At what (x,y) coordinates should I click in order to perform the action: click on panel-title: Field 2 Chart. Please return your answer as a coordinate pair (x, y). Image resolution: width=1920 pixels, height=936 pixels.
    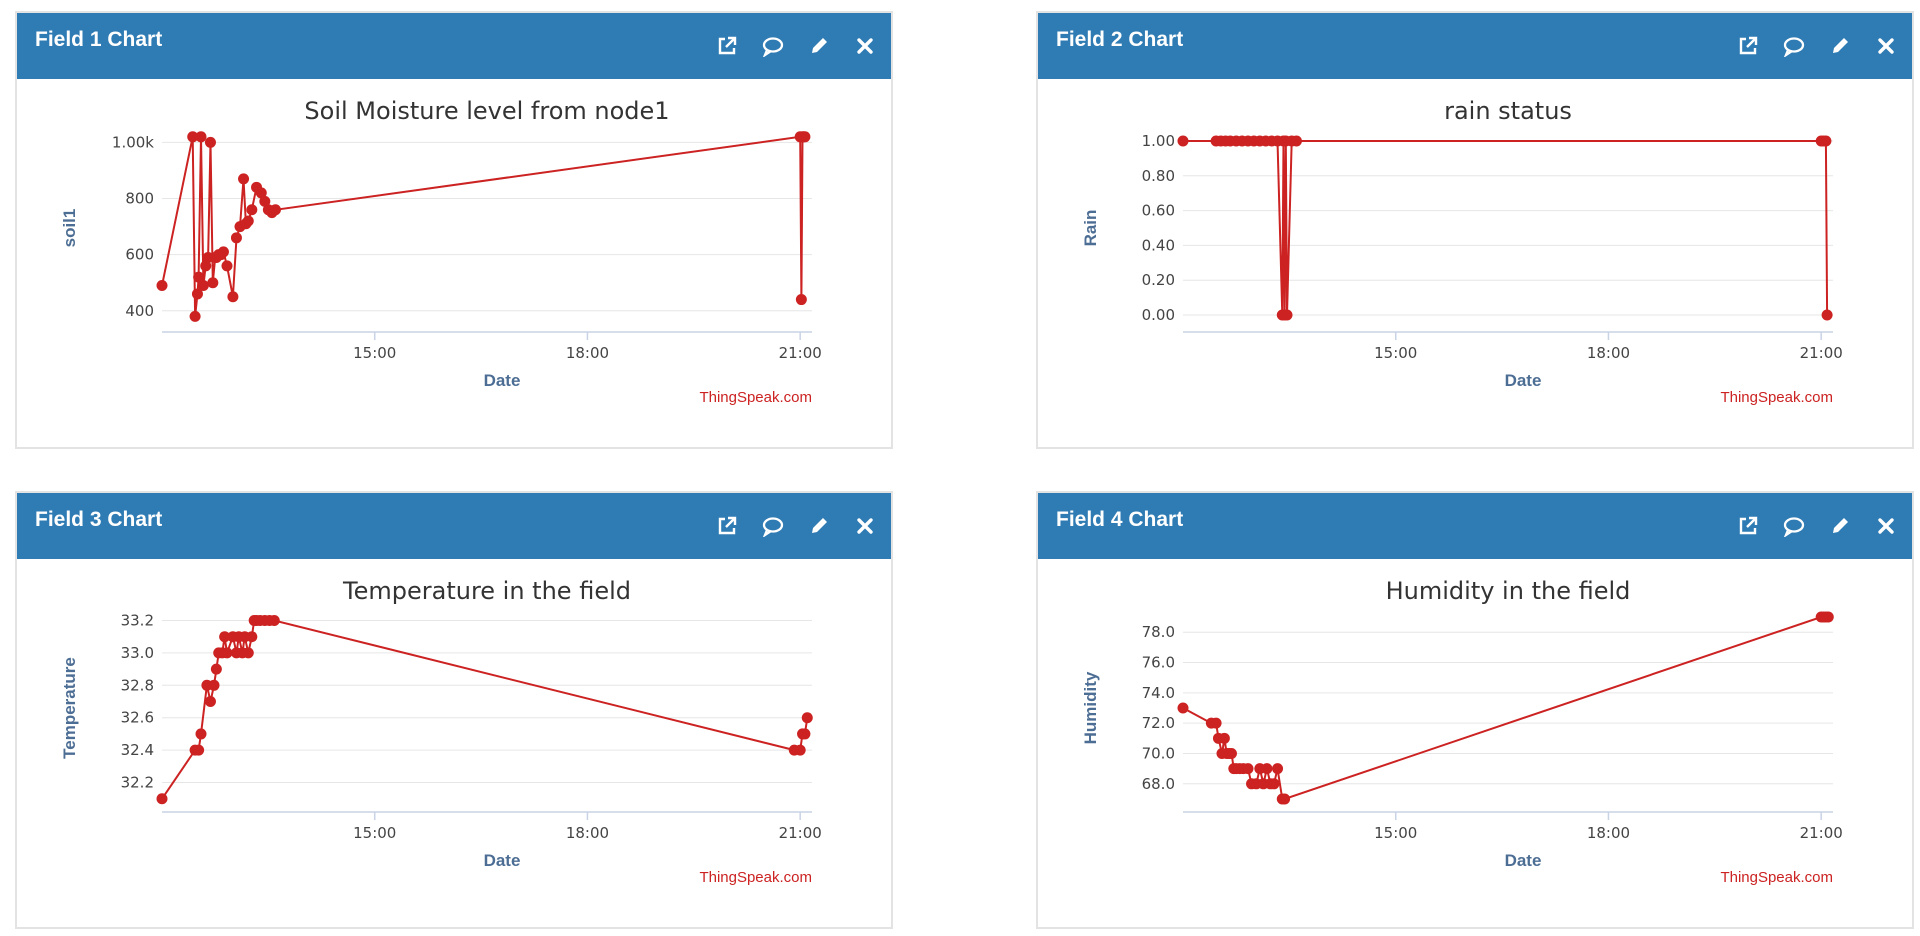
    Looking at the image, I should click on (1120, 39).